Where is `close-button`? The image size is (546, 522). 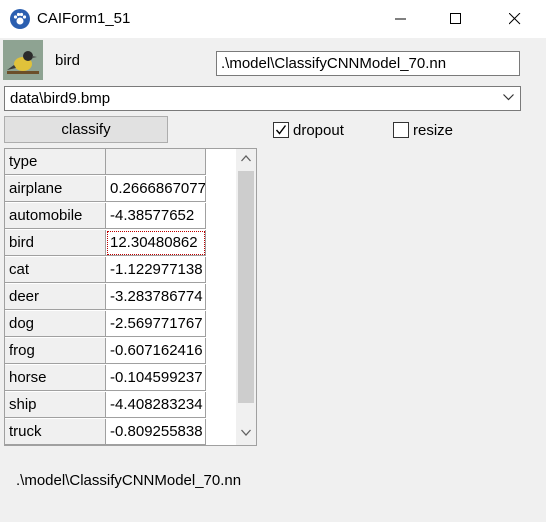
close-button is located at coordinates (515, 19).